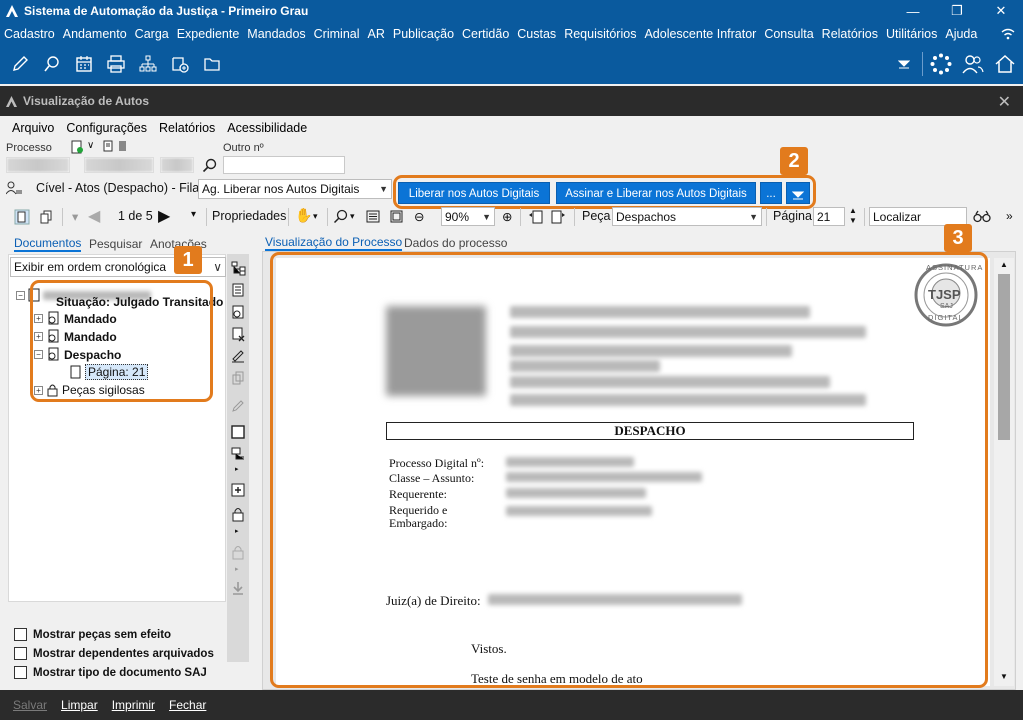  What do you see at coordinates (52, 64) in the screenshot?
I see `search-doc-icon` at bounding box center [52, 64].